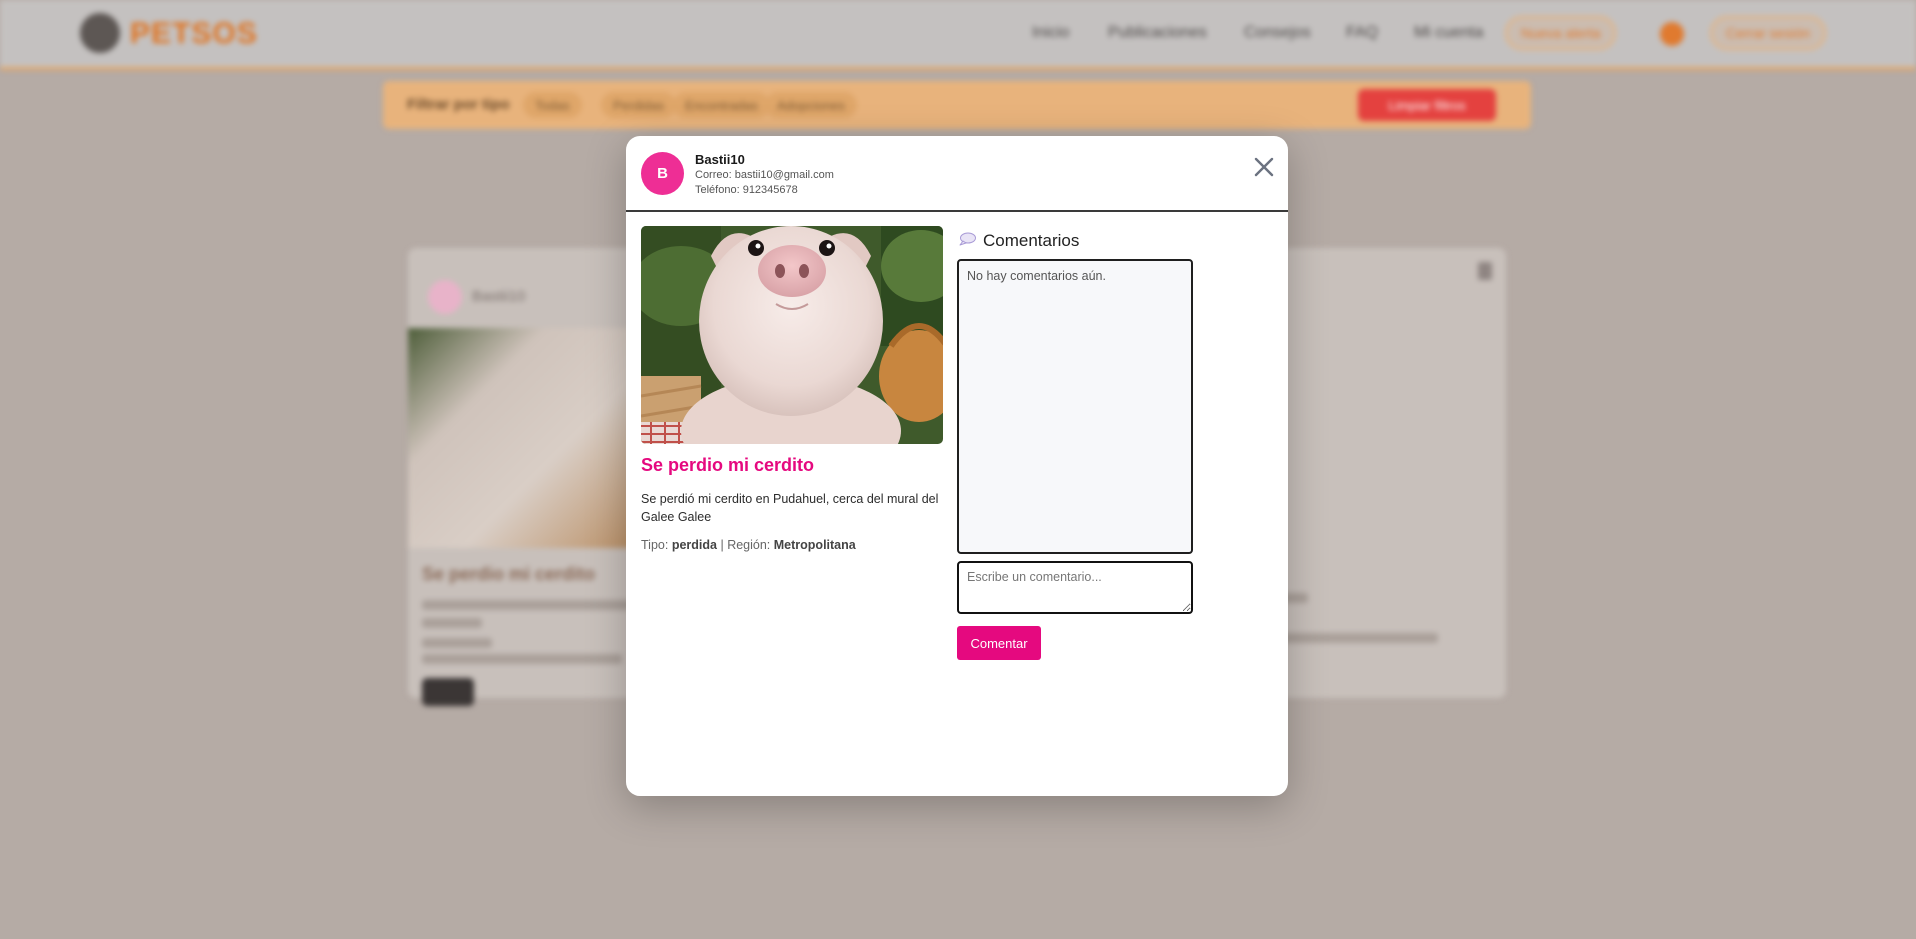 The image size is (1916, 939). Describe the element at coordinates (662, 173) in the screenshot. I see `avatar: B` at that location.